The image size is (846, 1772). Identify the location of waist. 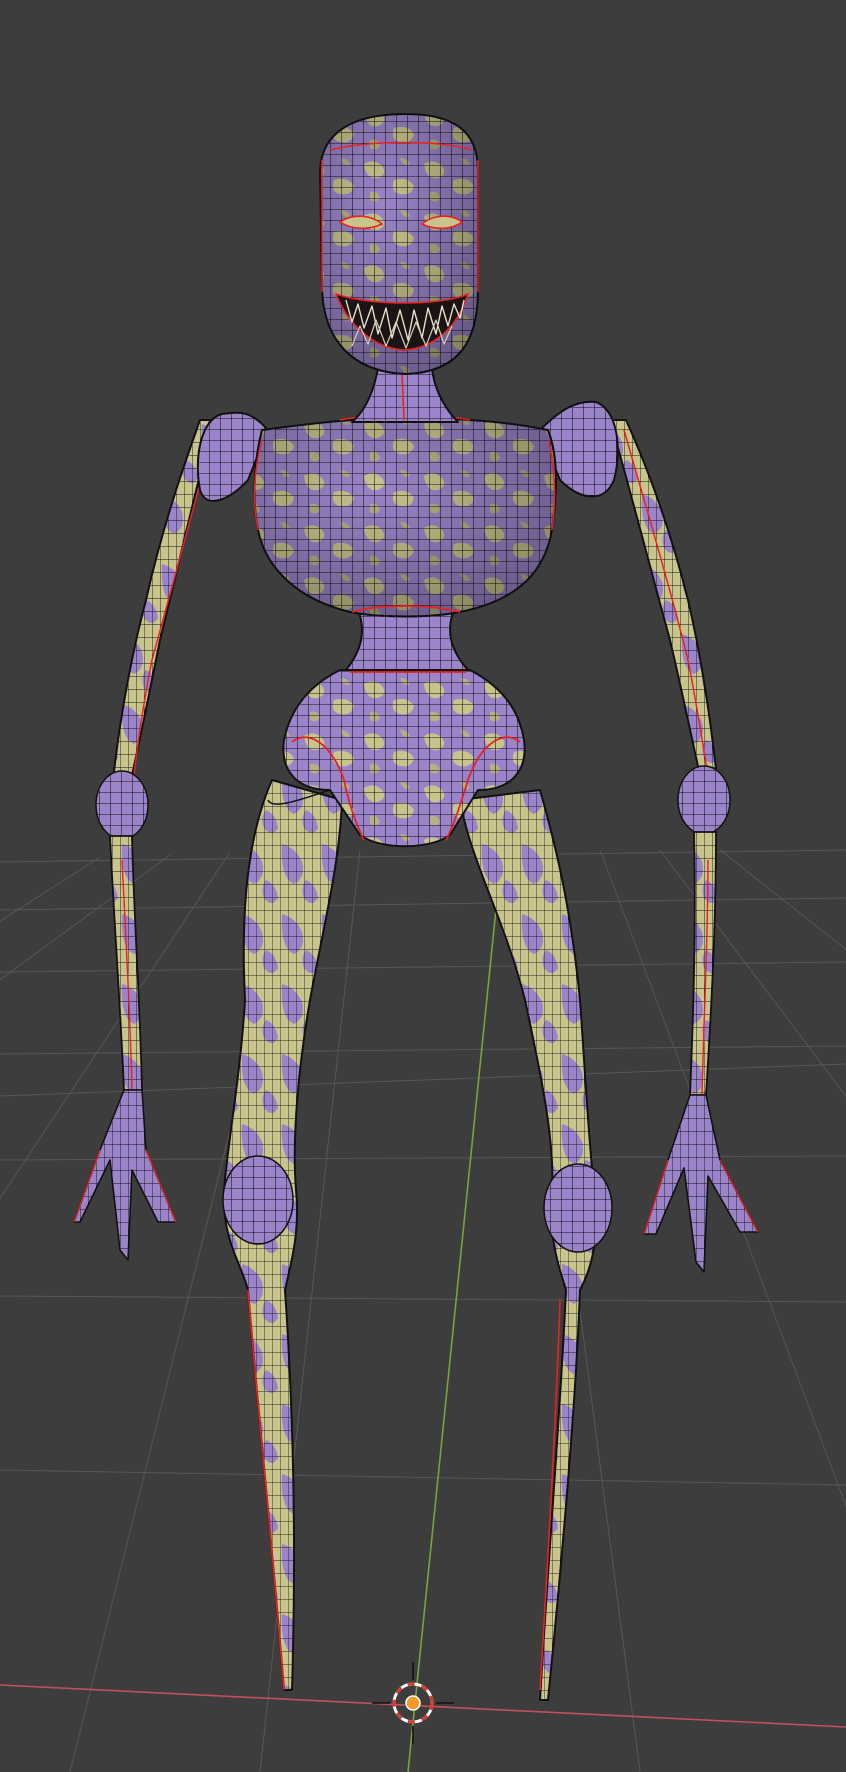
(407, 641).